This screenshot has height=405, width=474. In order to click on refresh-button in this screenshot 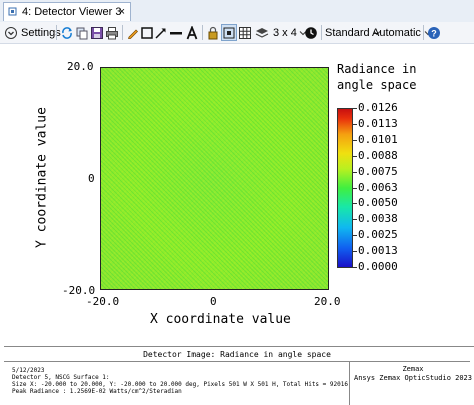, I will do `click(67, 32)`.